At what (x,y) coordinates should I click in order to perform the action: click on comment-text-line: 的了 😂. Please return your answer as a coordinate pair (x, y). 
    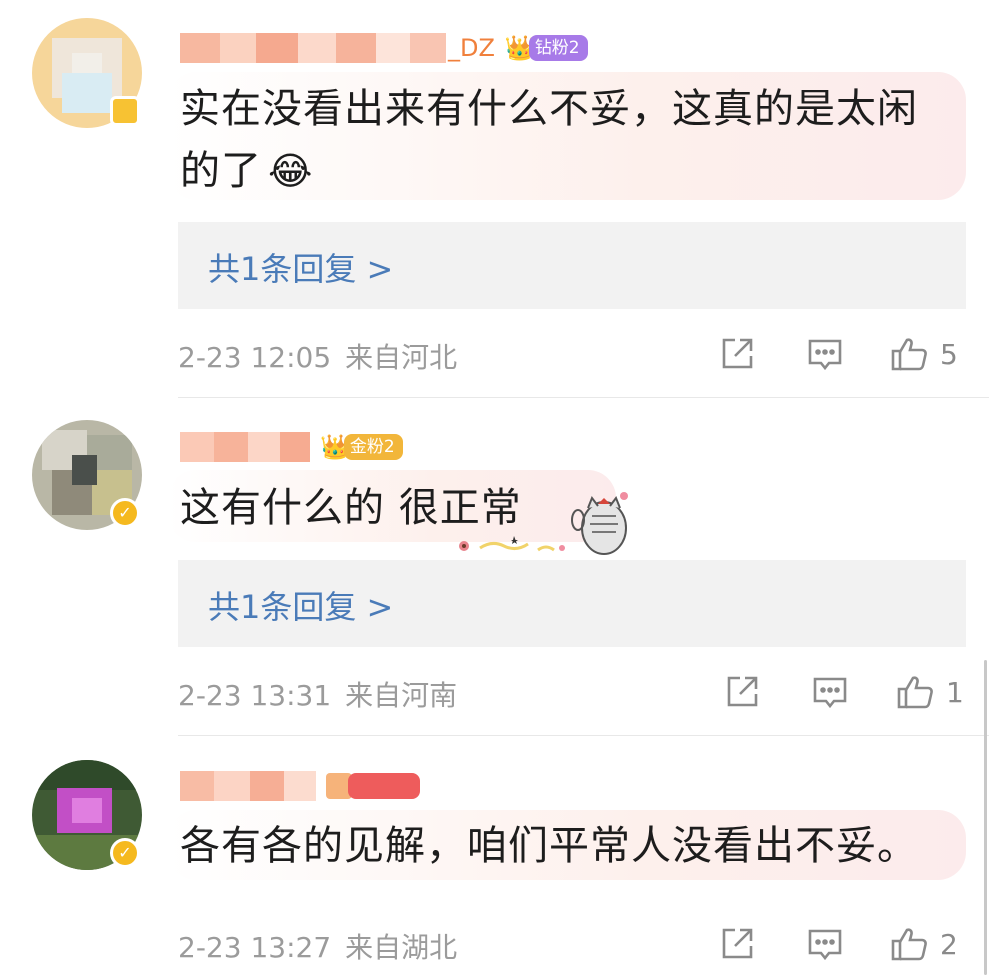
    Looking at the image, I should click on (247, 171).